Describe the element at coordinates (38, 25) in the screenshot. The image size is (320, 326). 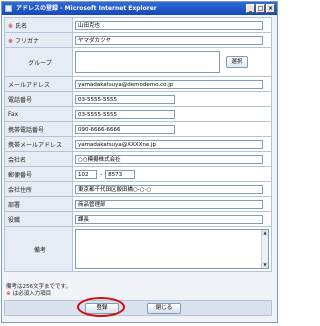
I see `label-cell-name: ※ 氏名` at that location.